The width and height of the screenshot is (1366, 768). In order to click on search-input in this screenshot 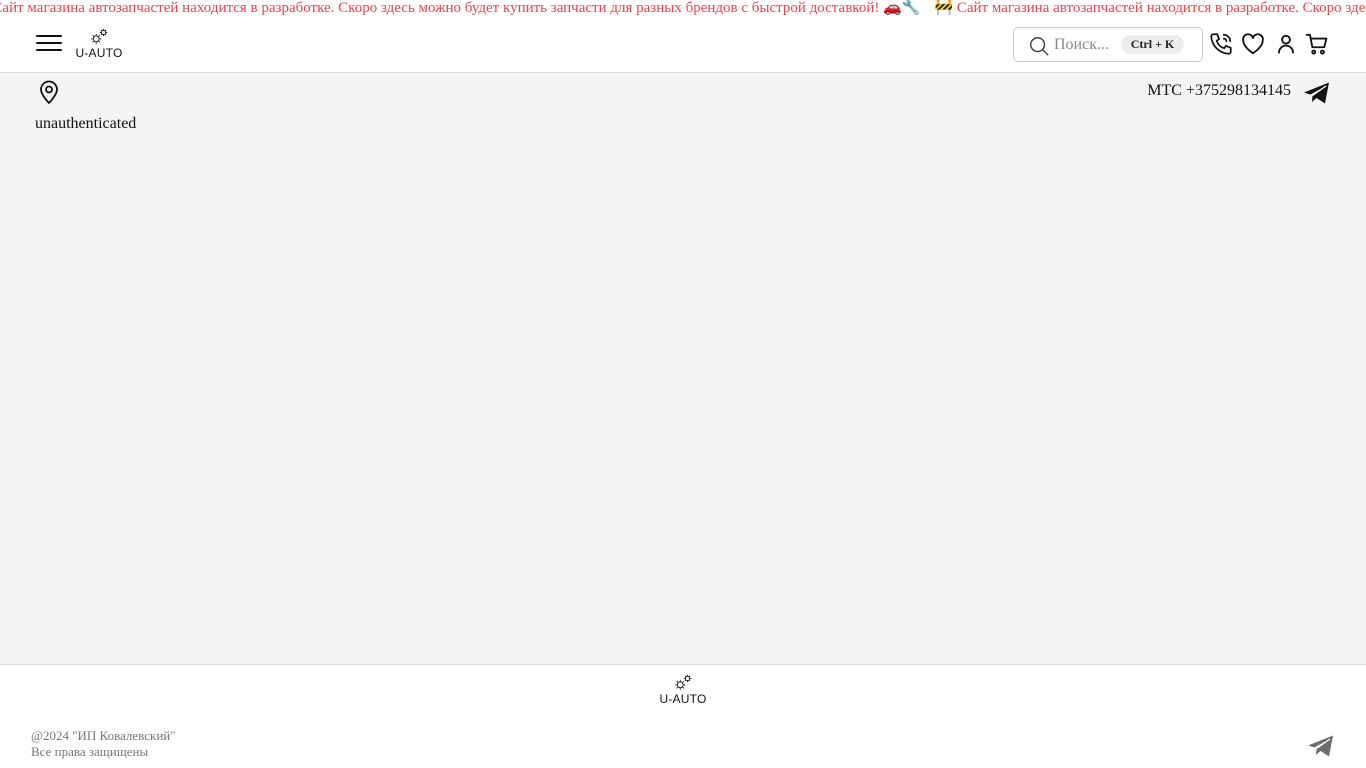, I will do `click(1090, 45)`.